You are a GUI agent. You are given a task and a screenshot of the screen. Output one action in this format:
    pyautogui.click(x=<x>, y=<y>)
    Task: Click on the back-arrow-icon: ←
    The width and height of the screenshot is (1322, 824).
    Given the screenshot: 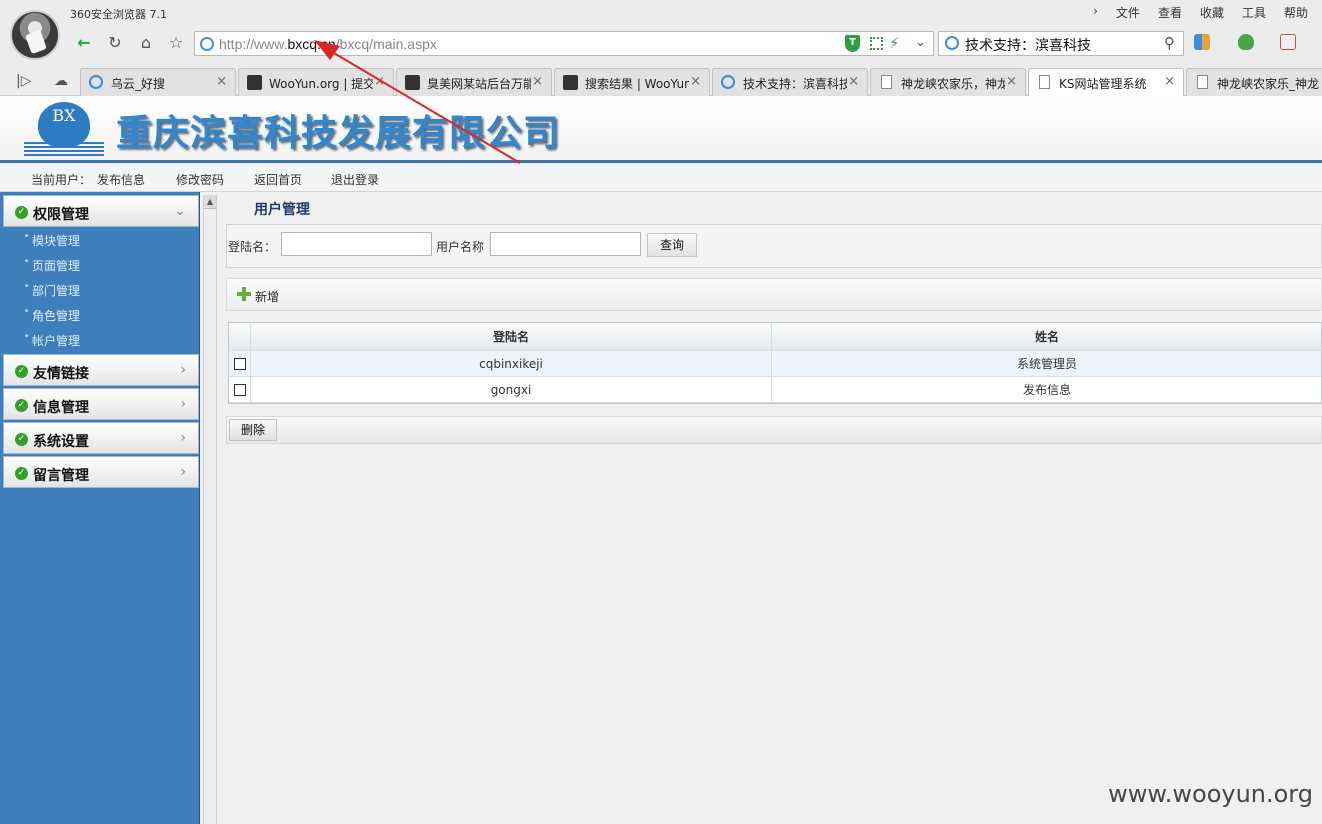 What is the action you would take?
    pyautogui.click(x=84, y=43)
    